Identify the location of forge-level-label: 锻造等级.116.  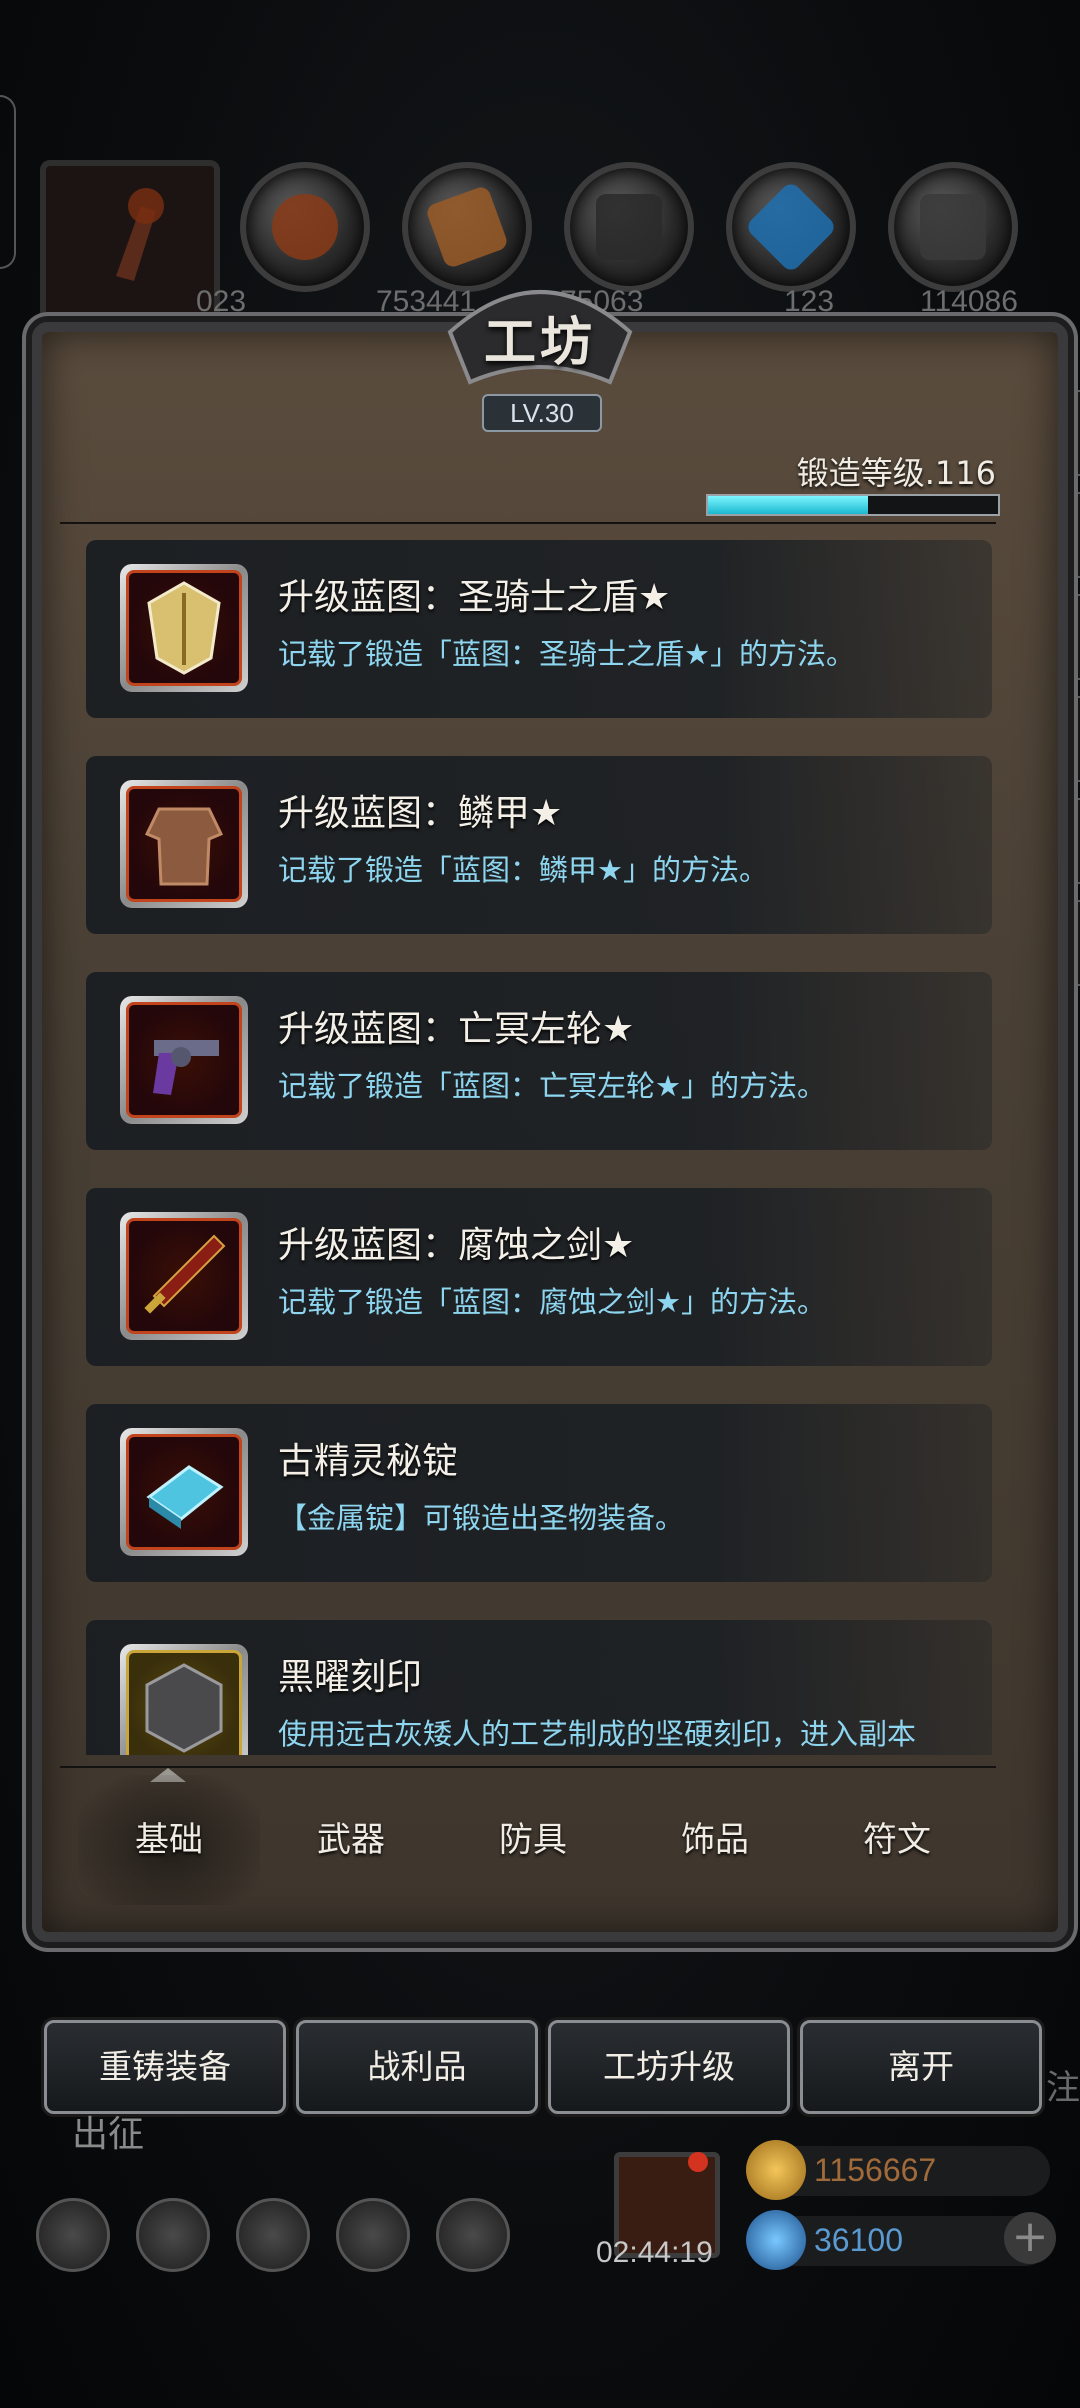
(896, 473).